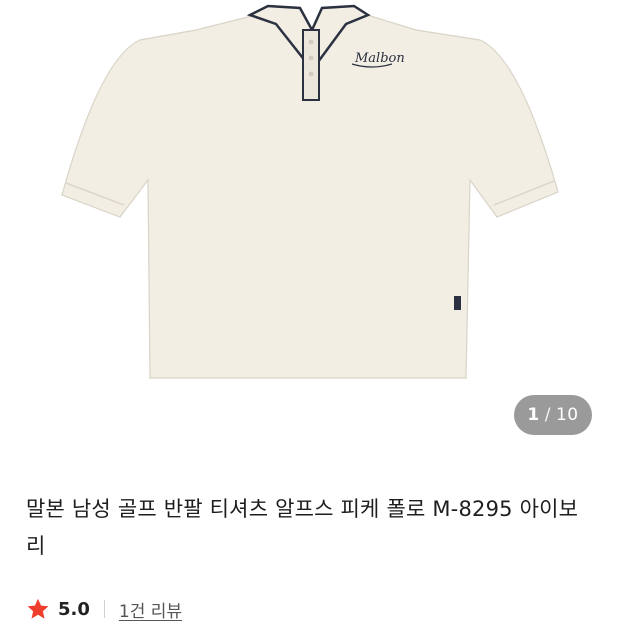 The width and height of the screenshot is (620, 624). Describe the element at coordinates (38, 608) in the screenshot. I see `star-icon` at that location.